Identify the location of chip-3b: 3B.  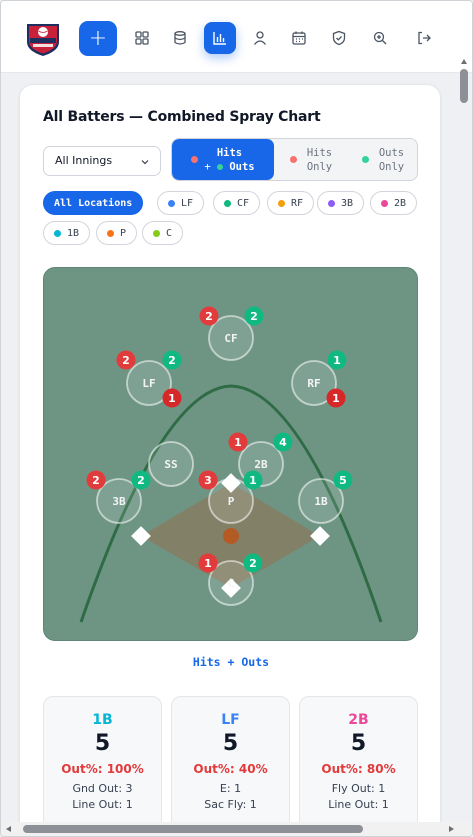
(341, 203).